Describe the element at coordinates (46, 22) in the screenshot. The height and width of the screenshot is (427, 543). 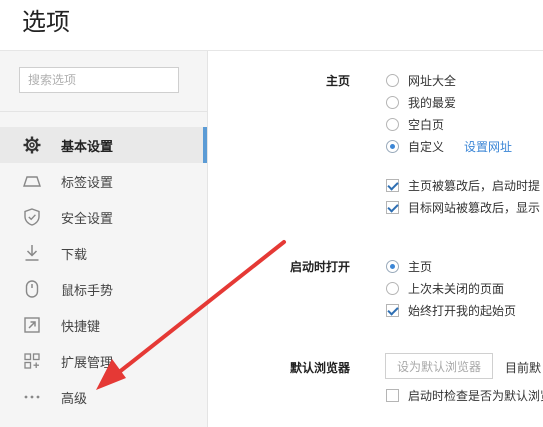
I see `page-title: 选项` at that location.